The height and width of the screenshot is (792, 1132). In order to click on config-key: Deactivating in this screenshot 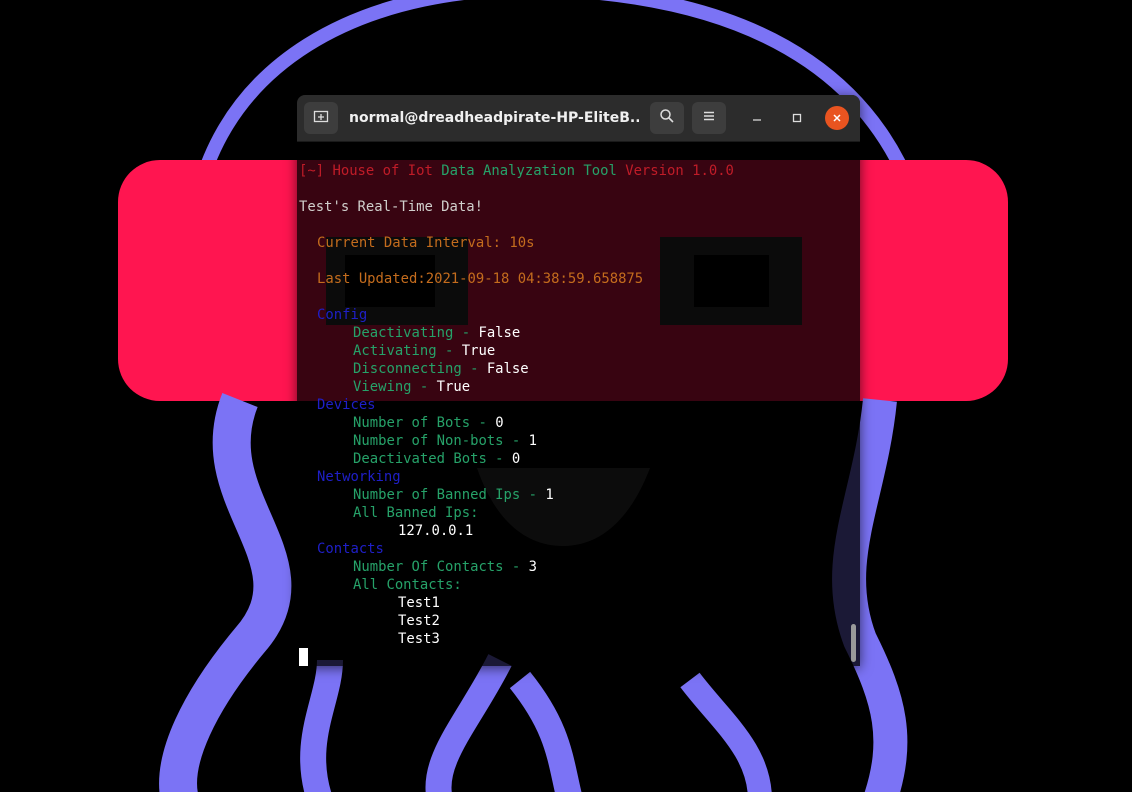, I will do `click(403, 333)`.